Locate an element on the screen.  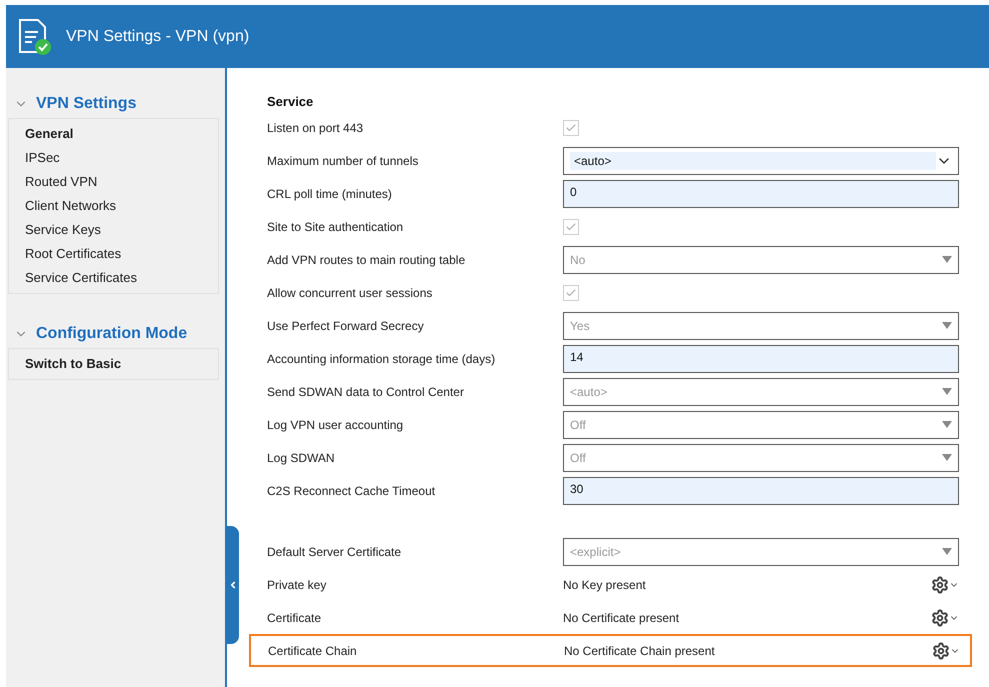
collapse-handle is located at coordinates (233, 585).